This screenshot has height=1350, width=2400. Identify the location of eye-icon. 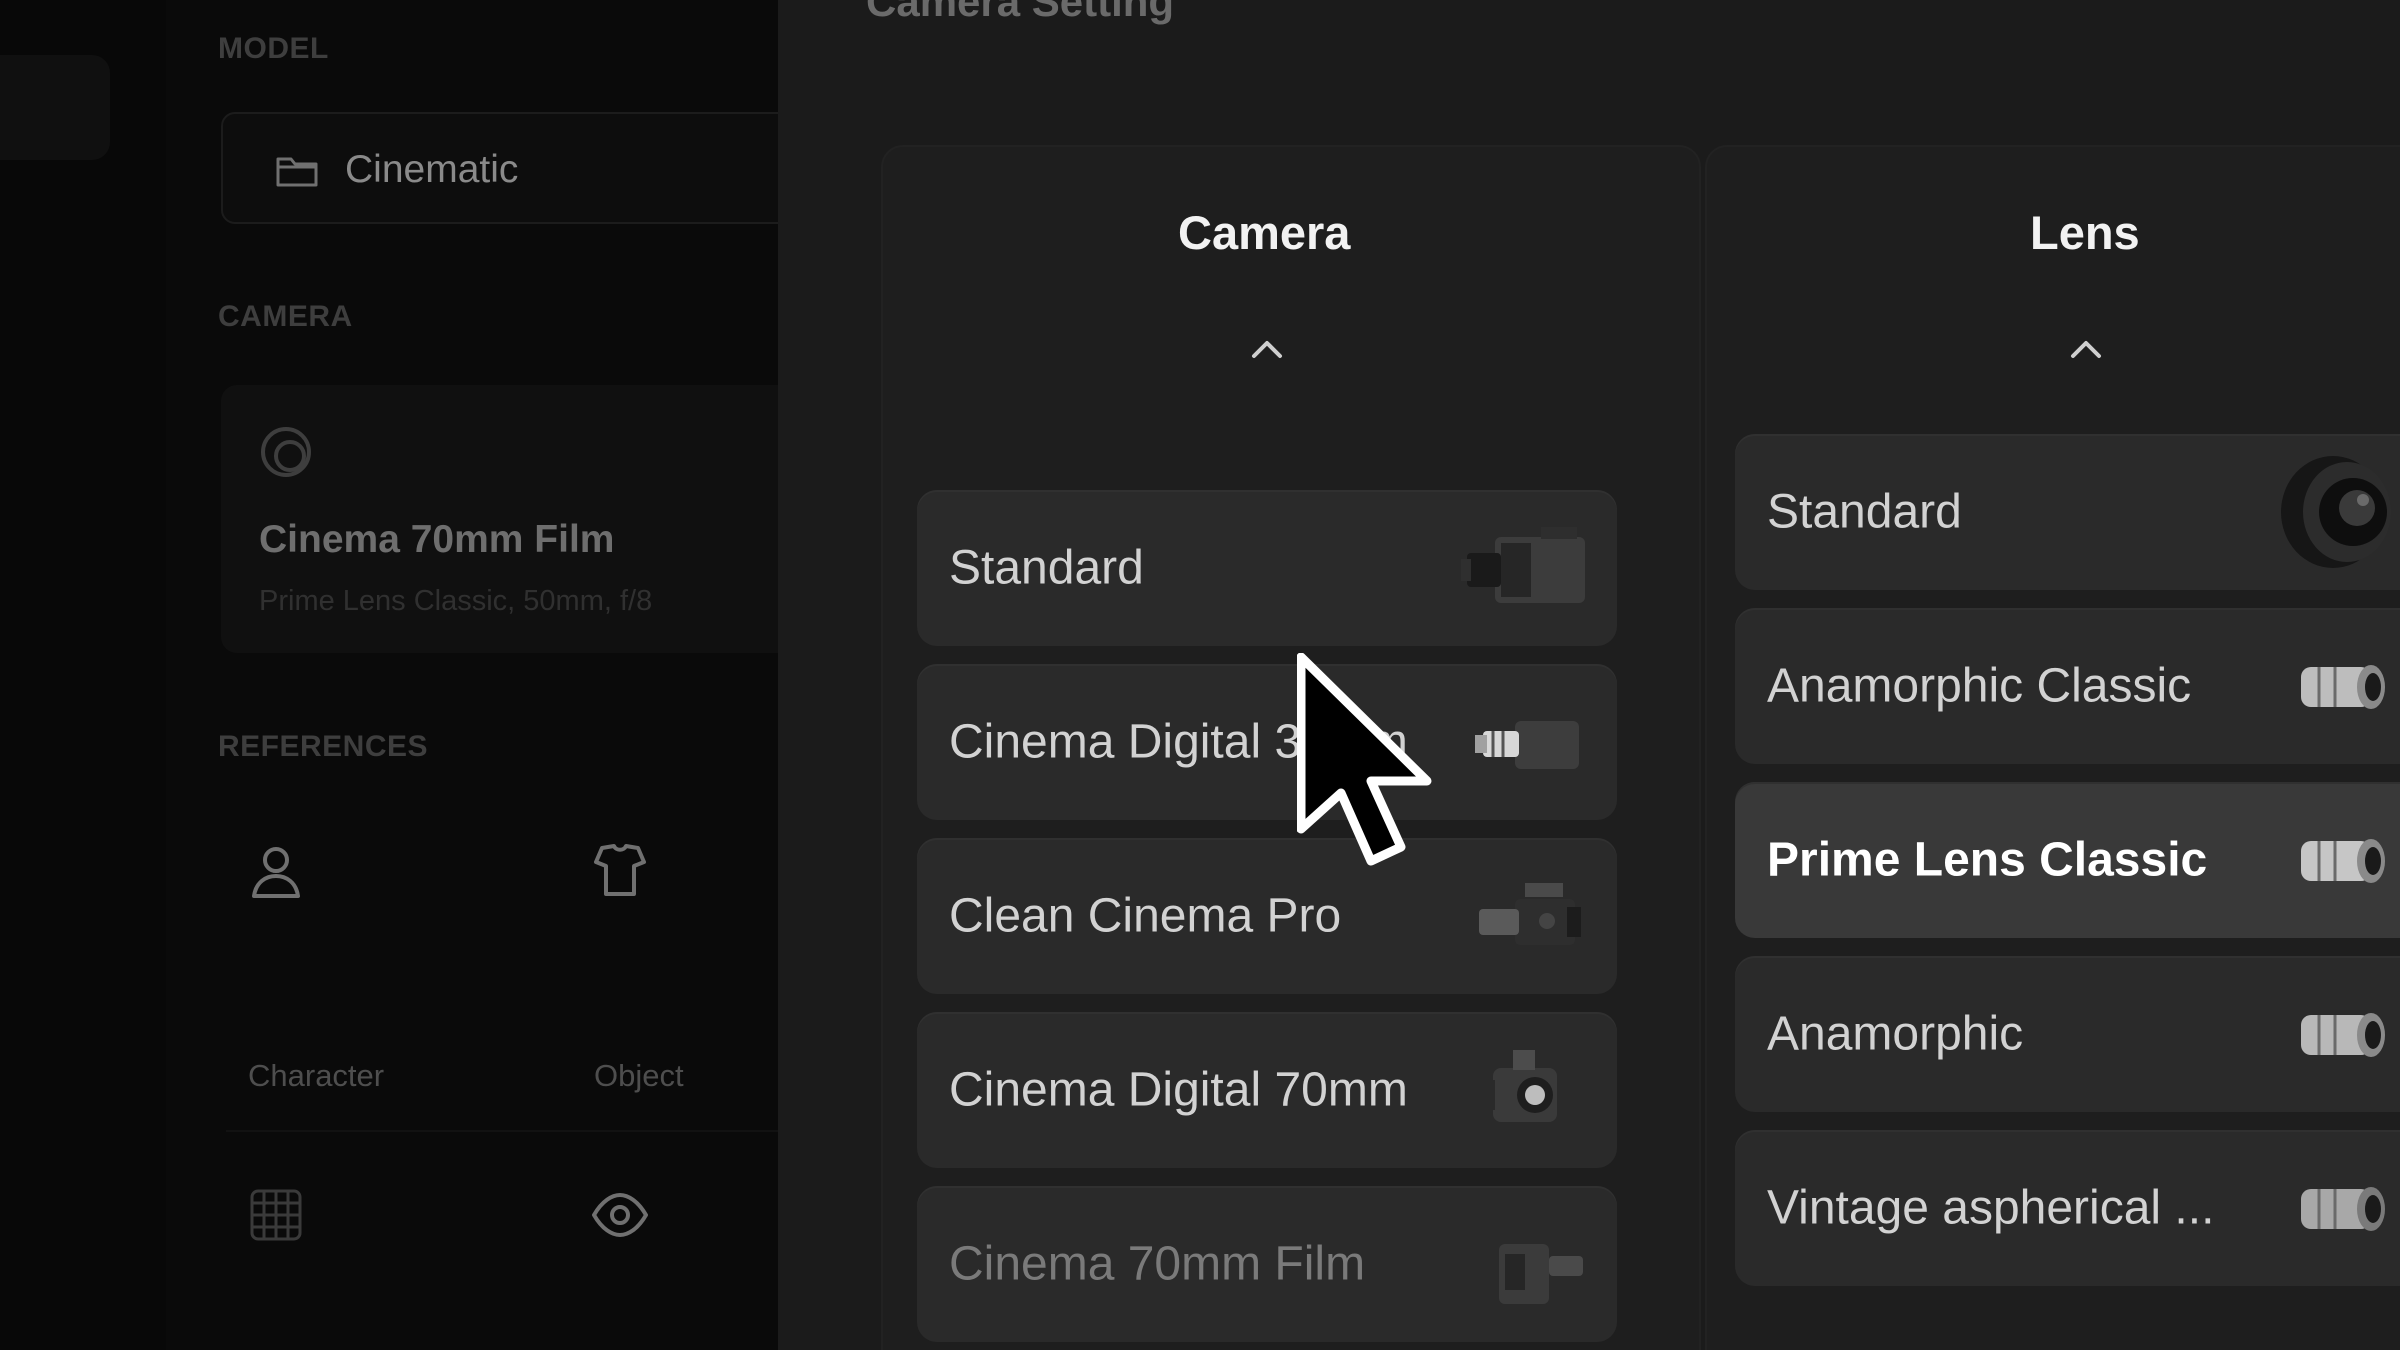
(620, 1215).